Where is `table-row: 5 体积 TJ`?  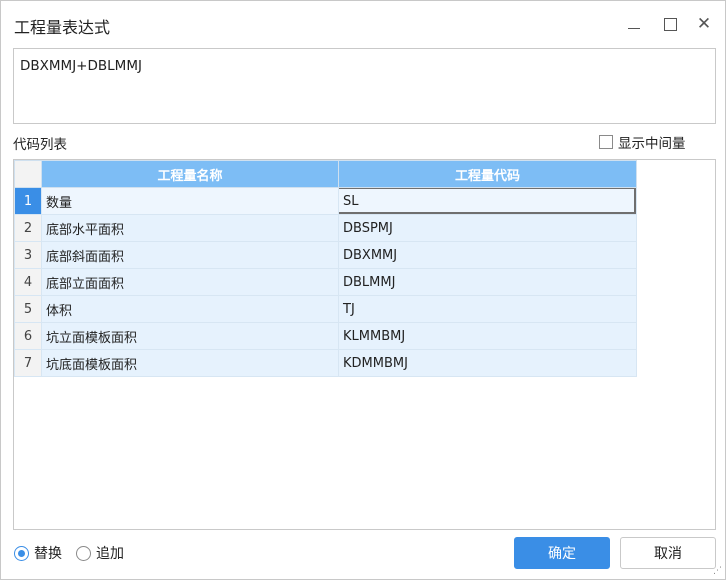
table-row: 5 体积 TJ is located at coordinates (325, 309).